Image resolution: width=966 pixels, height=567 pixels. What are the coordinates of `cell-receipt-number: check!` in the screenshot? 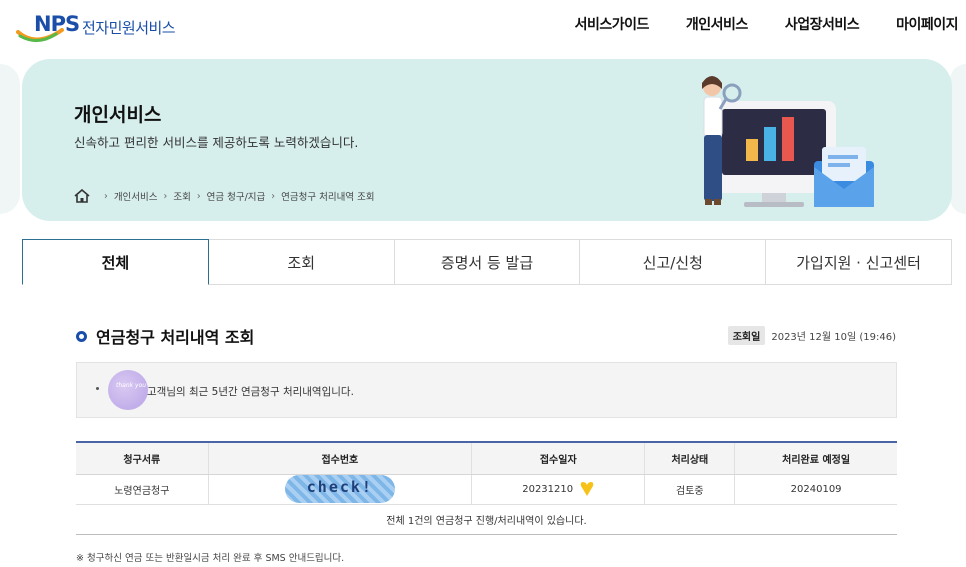 It's located at (339, 489).